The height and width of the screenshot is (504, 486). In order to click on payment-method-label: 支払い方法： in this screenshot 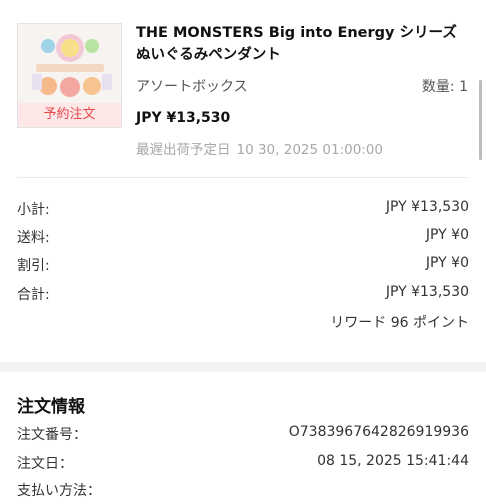, I will do `click(59, 491)`.